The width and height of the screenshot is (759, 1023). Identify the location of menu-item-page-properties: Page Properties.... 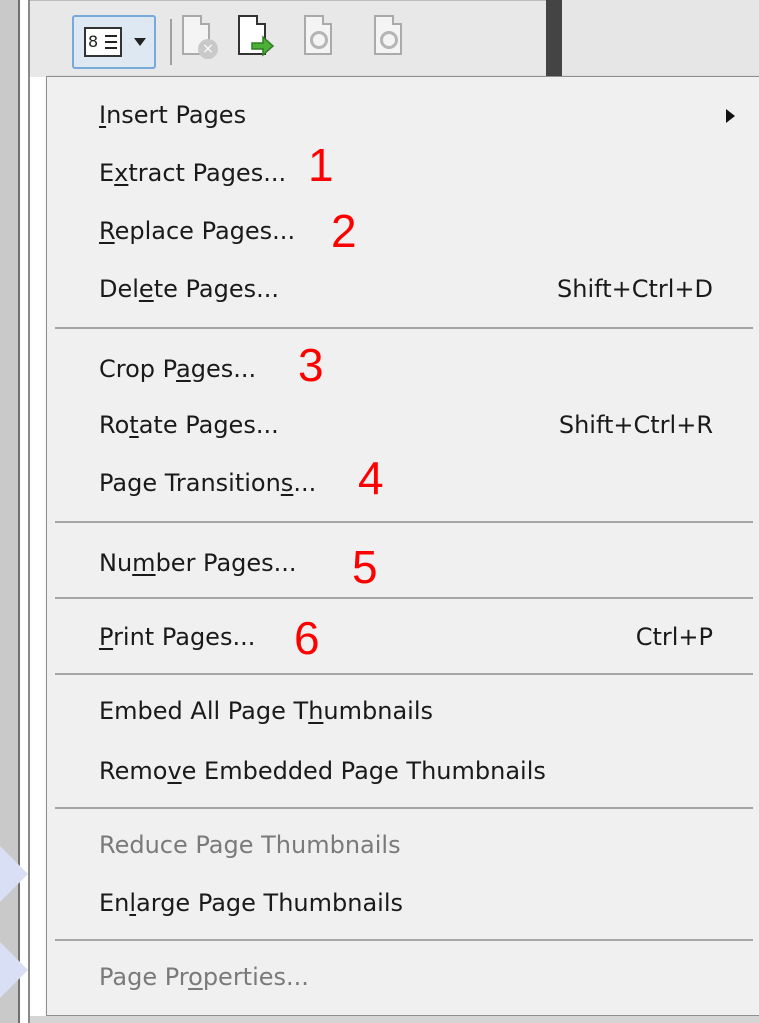
(403, 977).